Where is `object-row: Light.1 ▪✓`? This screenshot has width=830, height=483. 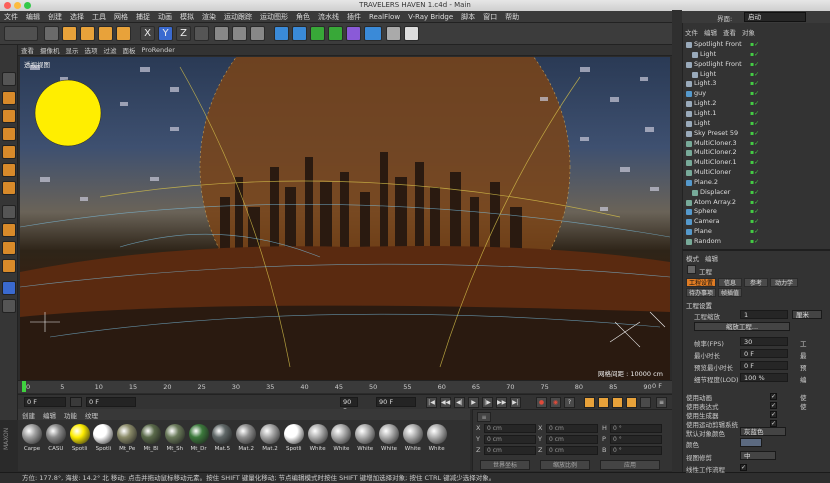
object-row: Light.1 ▪✓ is located at coordinates (756, 114).